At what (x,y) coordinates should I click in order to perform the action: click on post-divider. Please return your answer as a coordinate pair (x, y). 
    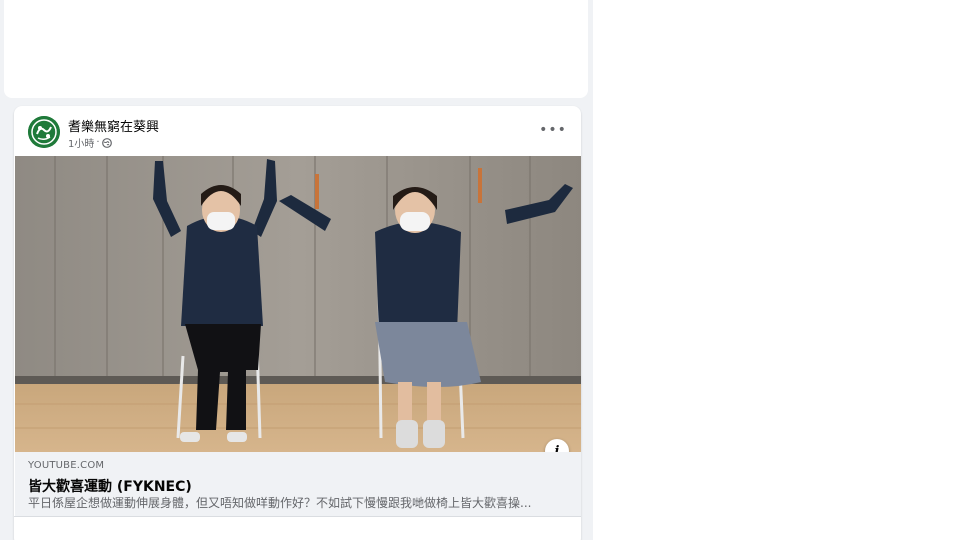
    Looking at the image, I should click on (297, 516).